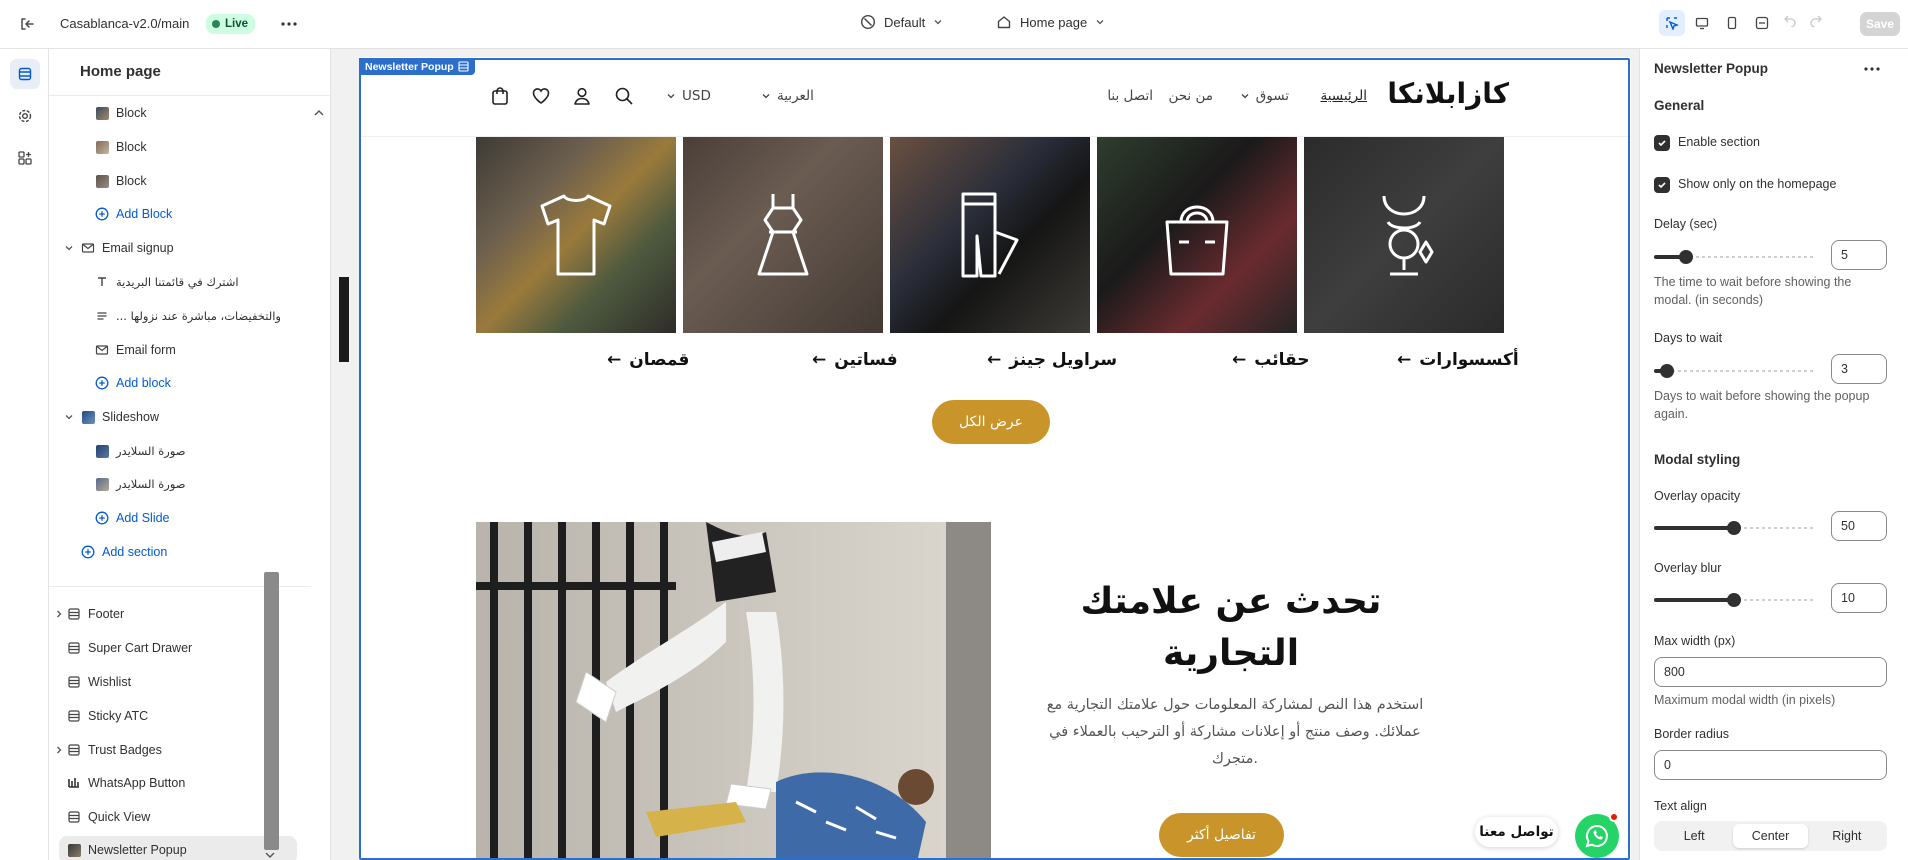 This screenshot has height=860, width=1908. I want to click on cart-icon, so click(500, 96).